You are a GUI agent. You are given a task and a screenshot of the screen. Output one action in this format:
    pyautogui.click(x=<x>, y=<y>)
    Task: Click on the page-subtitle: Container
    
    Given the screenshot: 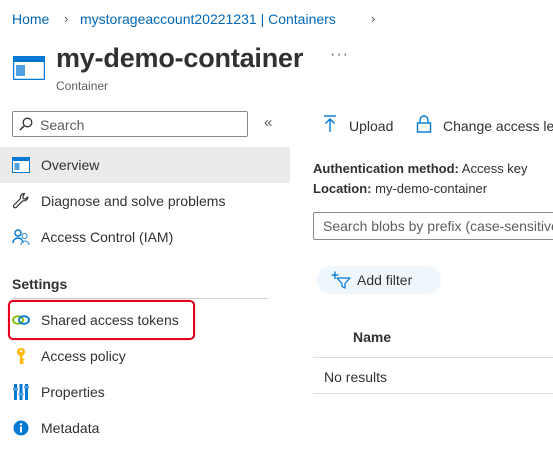 What is the action you would take?
    pyautogui.click(x=82, y=86)
    